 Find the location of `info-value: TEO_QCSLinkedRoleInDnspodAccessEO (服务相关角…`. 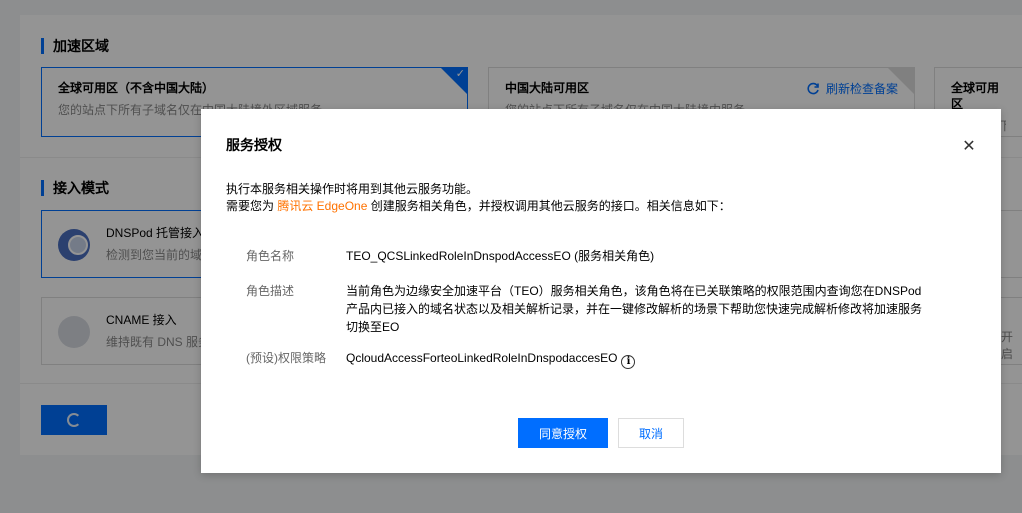

info-value: TEO_QCSLinkedRoleInDnspodAccessEO (服务相关角… is located at coordinates (500, 256).